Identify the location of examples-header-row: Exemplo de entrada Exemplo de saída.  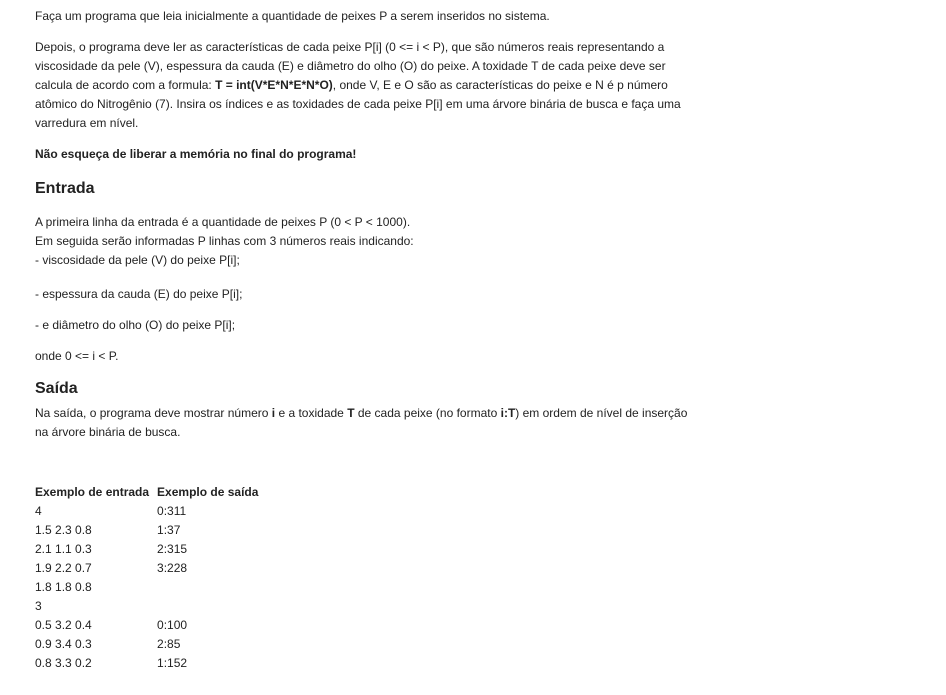
(148, 491).